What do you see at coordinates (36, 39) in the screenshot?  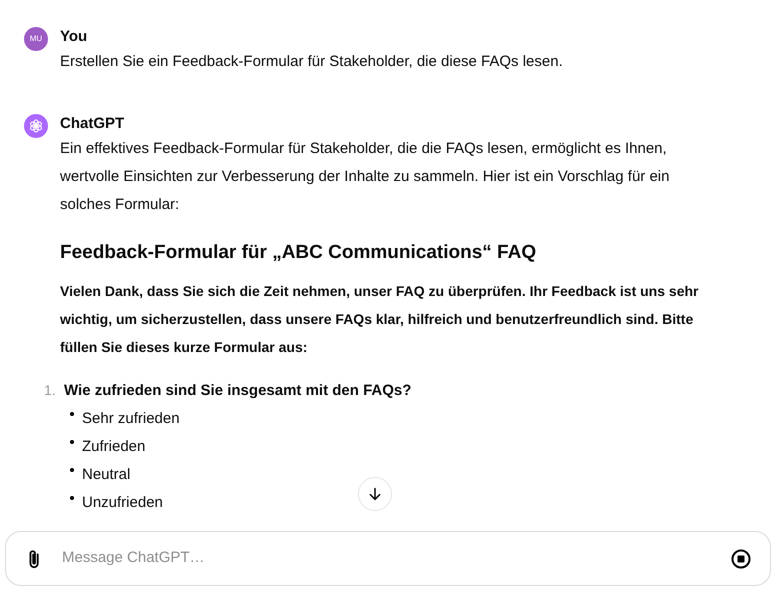 I see `user-avatar: MU` at bounding box center [36, 39].